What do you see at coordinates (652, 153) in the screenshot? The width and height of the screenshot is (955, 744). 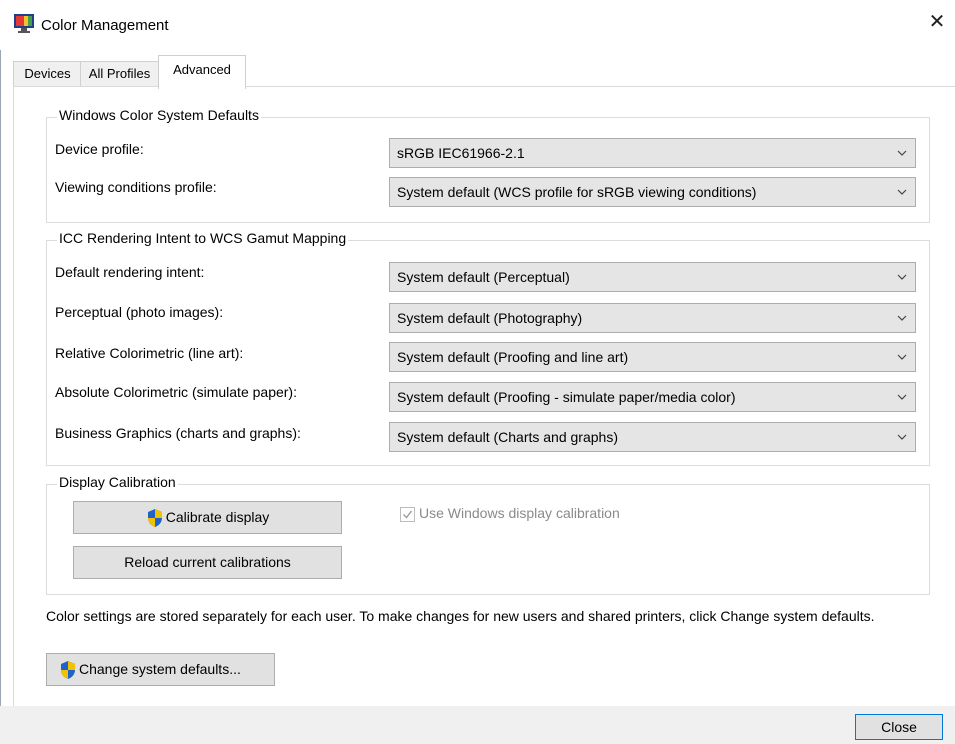 I see `device-profile-select: sRGB IEC61966-2.1` at bounding box center [652, 153].